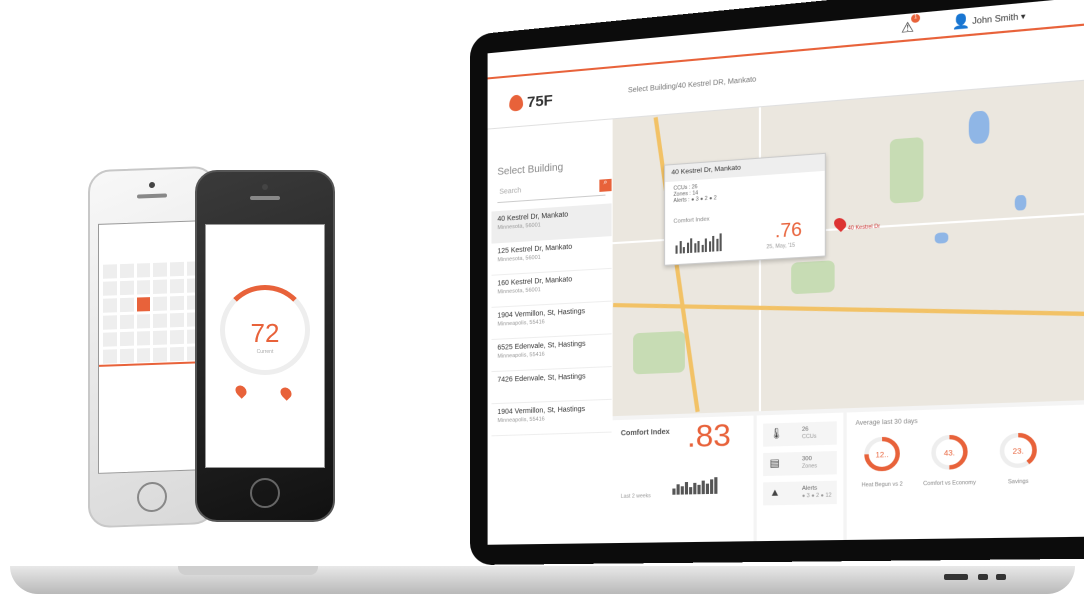 The image size is (1084, 603). I want to click on donut-label: Comfort vs Economy, so click(949, 483).